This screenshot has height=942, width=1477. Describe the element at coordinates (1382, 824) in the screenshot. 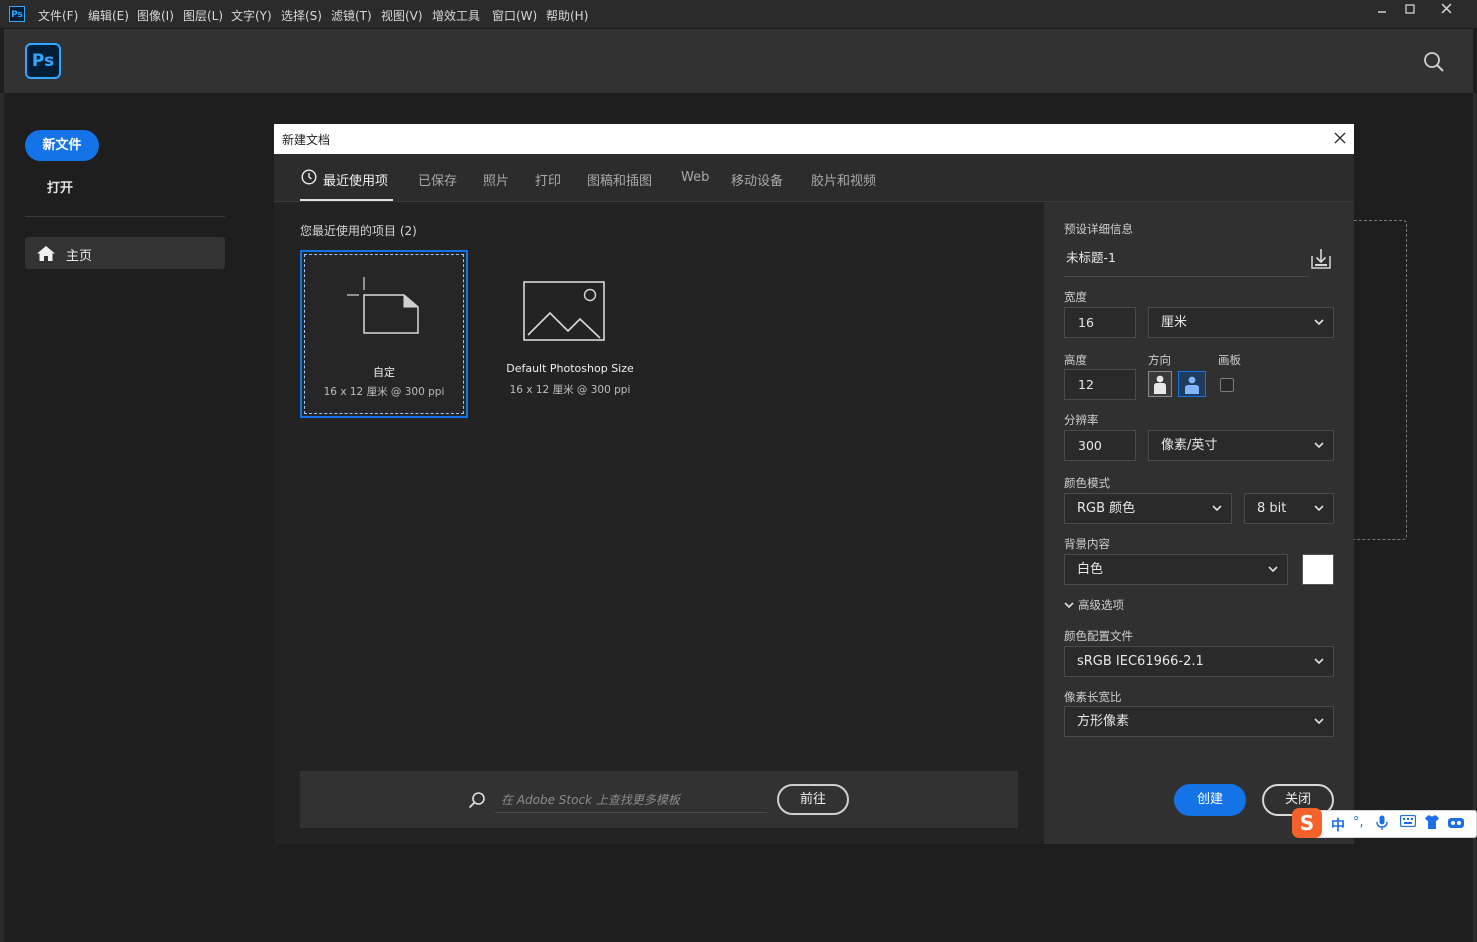

I see `microphone-icon` at that location.